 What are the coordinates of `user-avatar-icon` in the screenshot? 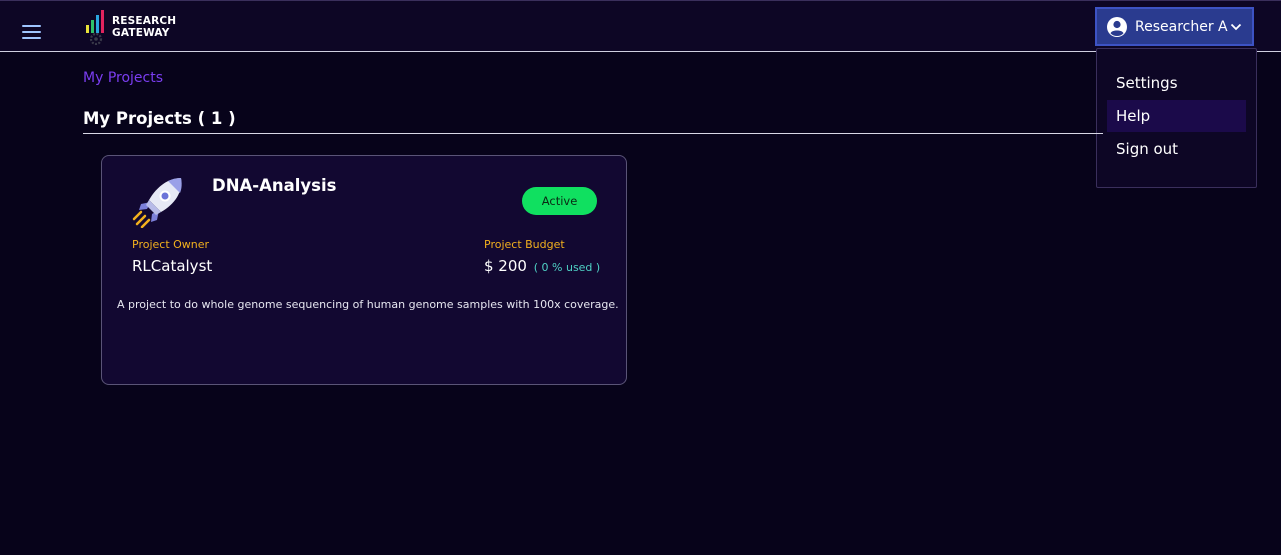 It's located at (1117, 26).